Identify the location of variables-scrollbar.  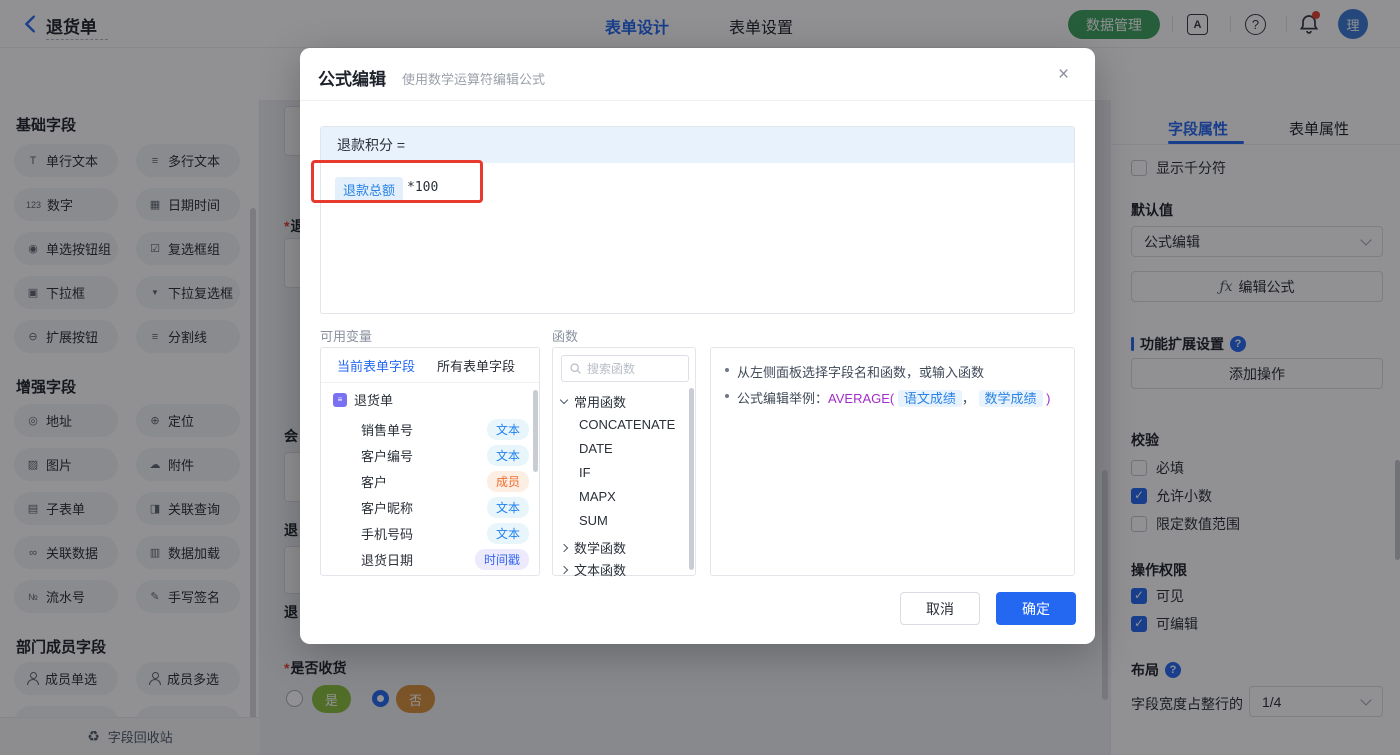
(535, 431).